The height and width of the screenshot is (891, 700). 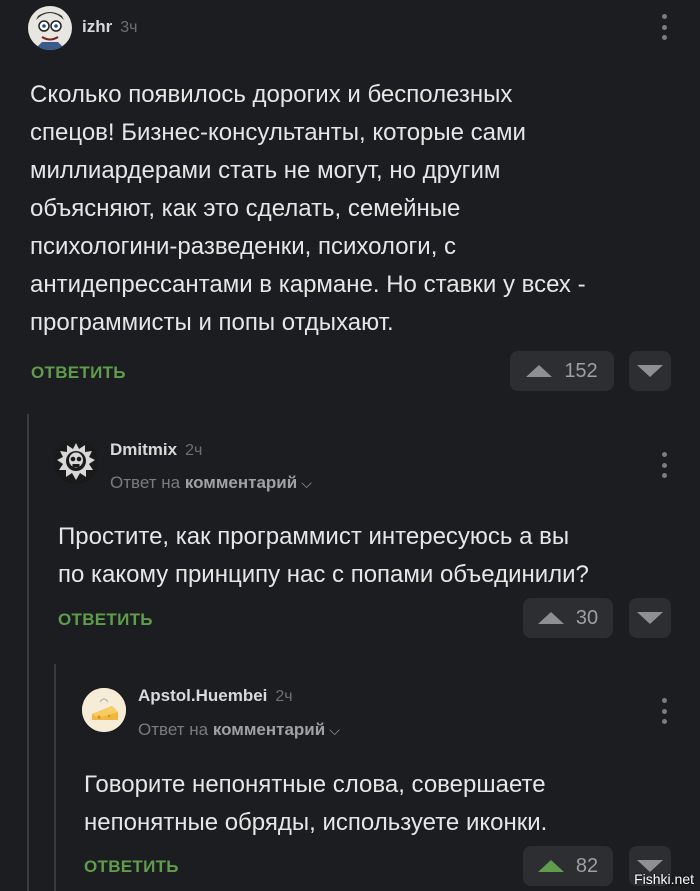 I want to click on upvote-button: 152, so click(x=562, y=371).